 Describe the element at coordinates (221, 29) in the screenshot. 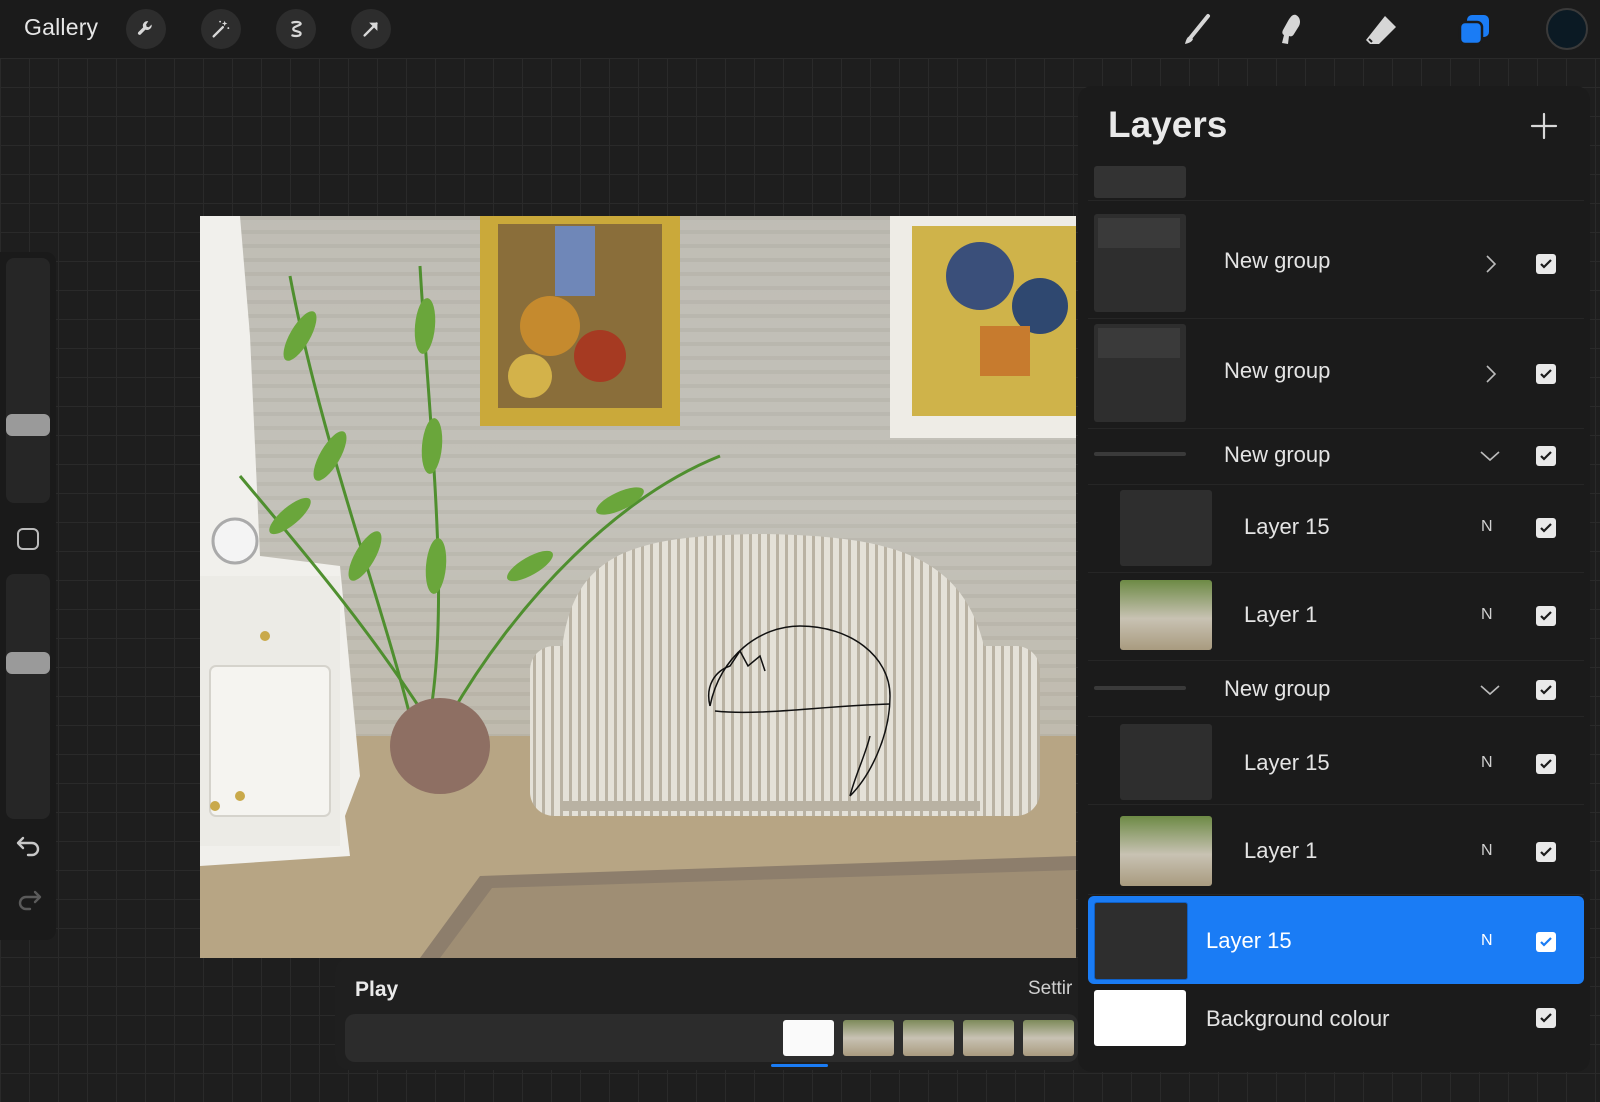

I see `magic-wand-icon` at that location.